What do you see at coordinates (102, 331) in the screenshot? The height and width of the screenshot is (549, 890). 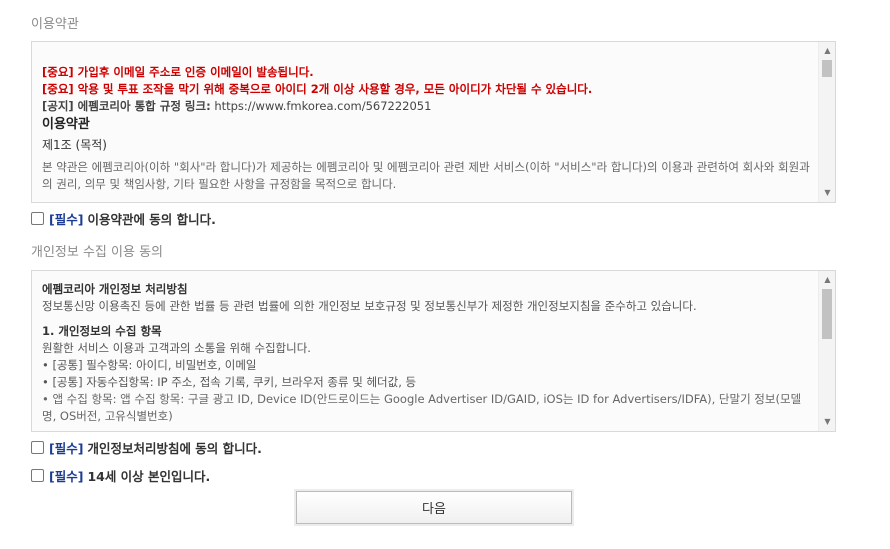 I see `privacy-section1-title: 1. 개인정보의 수집 항목` at bounding box center [102, 331].